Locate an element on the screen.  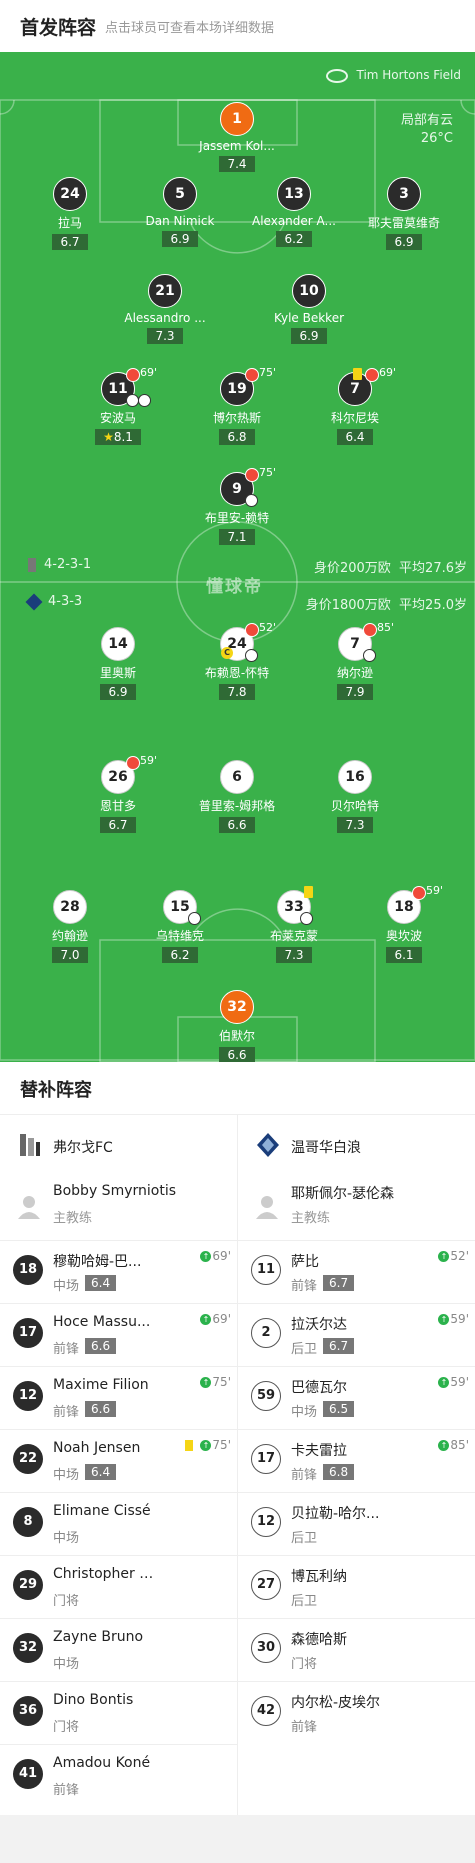
sub-row: 18 穆勒哈姆-巴... 中场 6.4 ↑ 69' is located at coordinates (118, 1272).